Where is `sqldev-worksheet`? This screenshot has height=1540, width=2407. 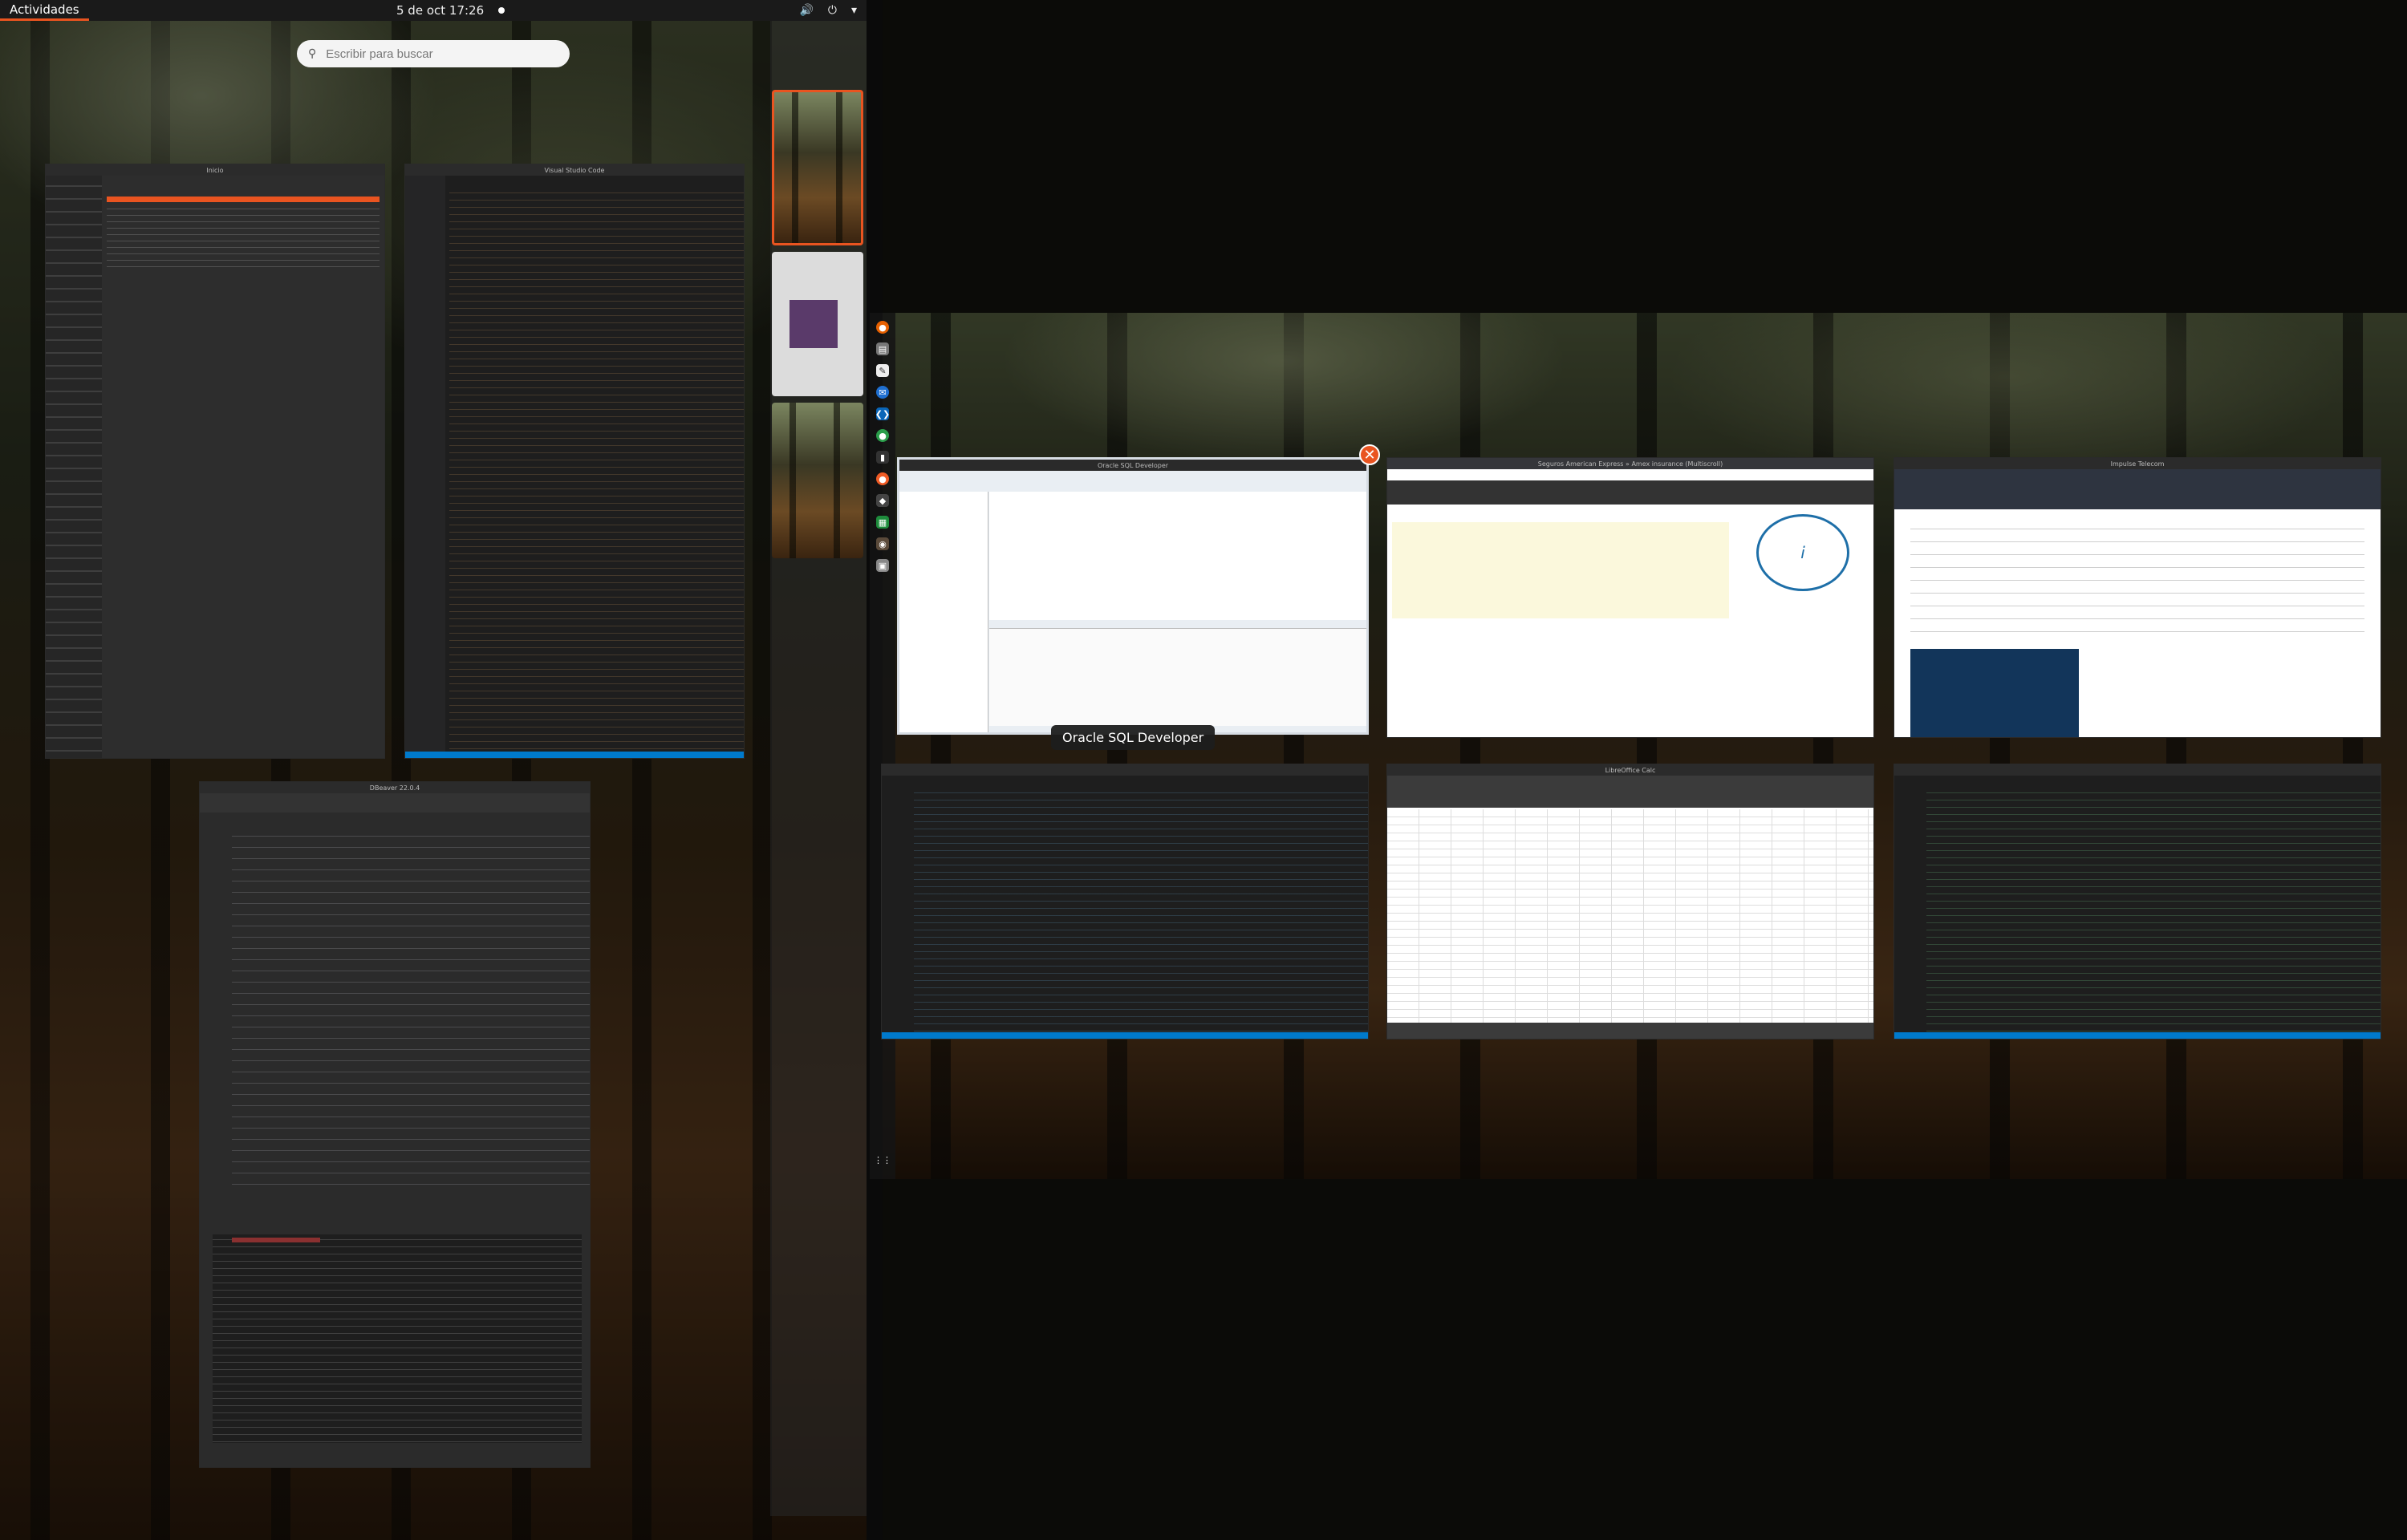
sqldev-worksheet is located at coordinates (1178, 556).